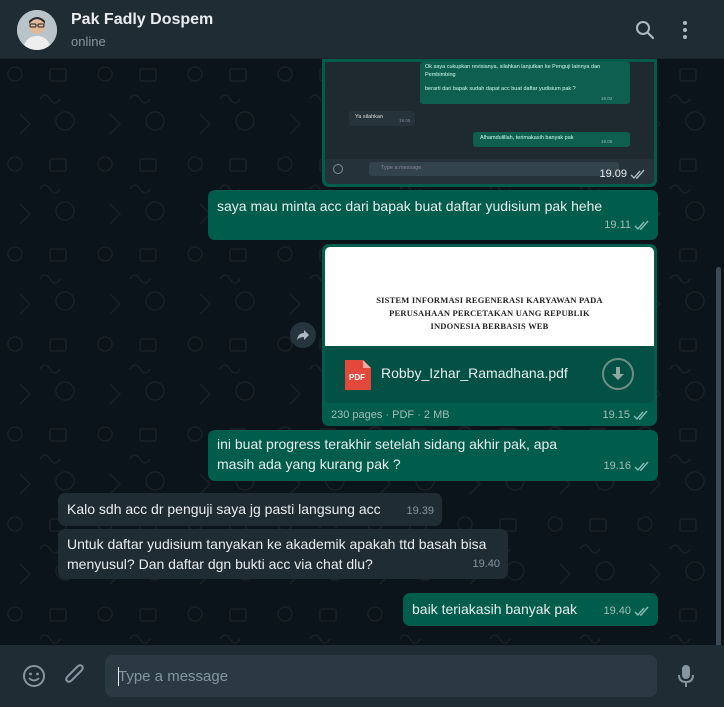 This screenshot has height=707, width=724. What do you see at coordinates (617, 225) in the screenshot?
I see `message-time: 19.11` at bounding box center [617, 225].